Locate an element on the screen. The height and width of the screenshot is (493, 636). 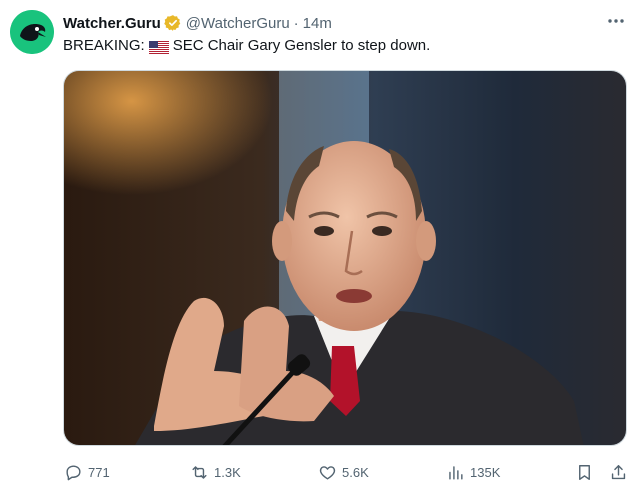
views-icon is located at coordinates (456, 472).